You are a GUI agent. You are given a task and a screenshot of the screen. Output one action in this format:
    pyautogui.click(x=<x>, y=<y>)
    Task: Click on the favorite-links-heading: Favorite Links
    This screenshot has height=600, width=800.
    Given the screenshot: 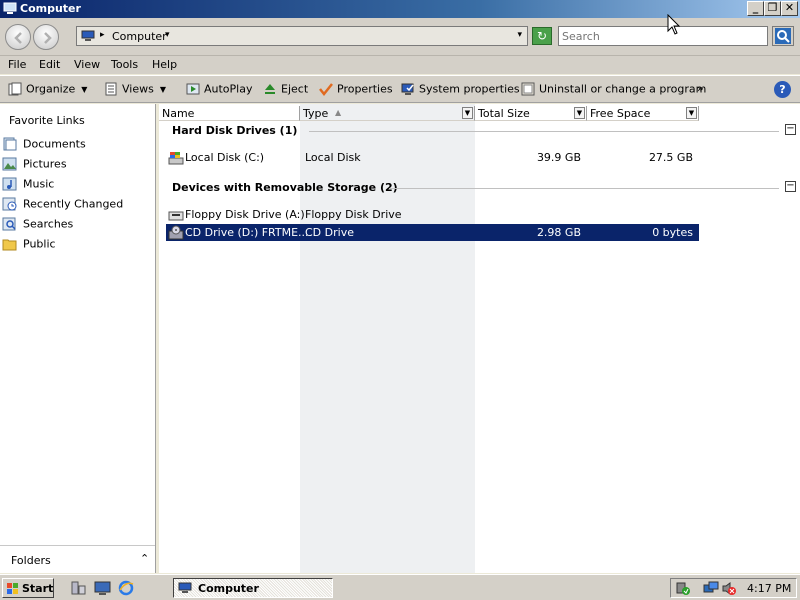 What is the action you would take?
    pyautogui.click(x=47, y=120)
    